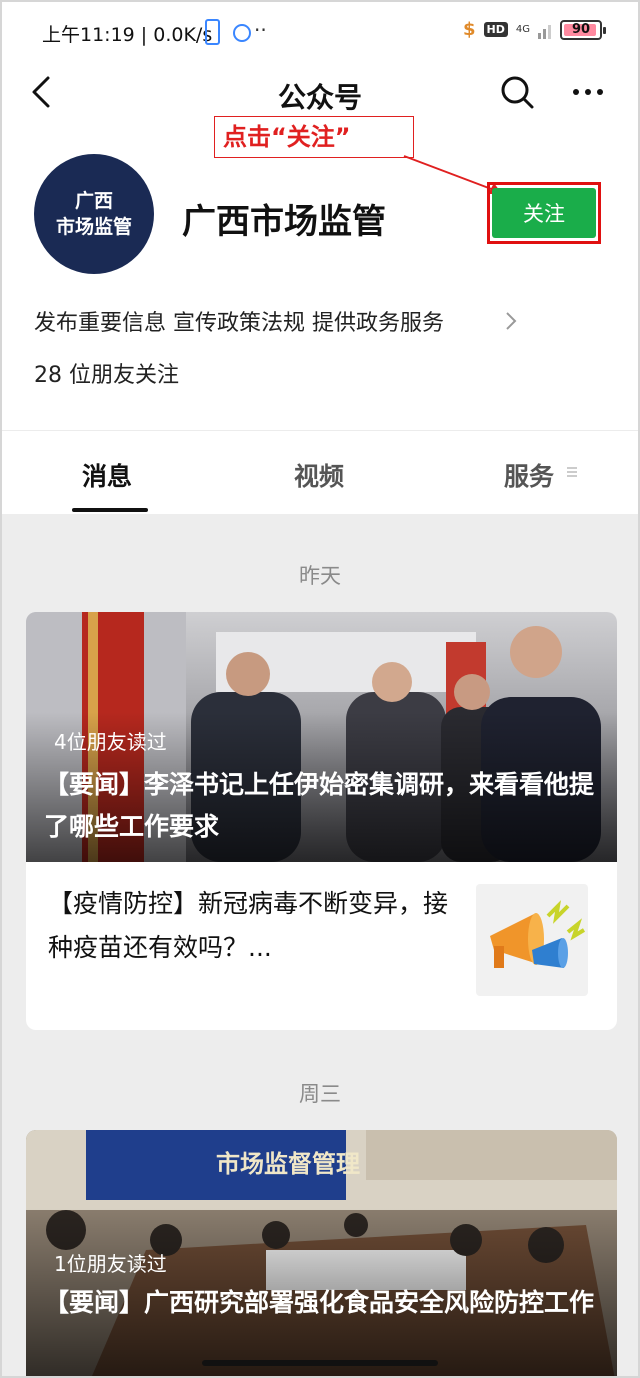  I want to click on signal-icon, so click(545, 30).